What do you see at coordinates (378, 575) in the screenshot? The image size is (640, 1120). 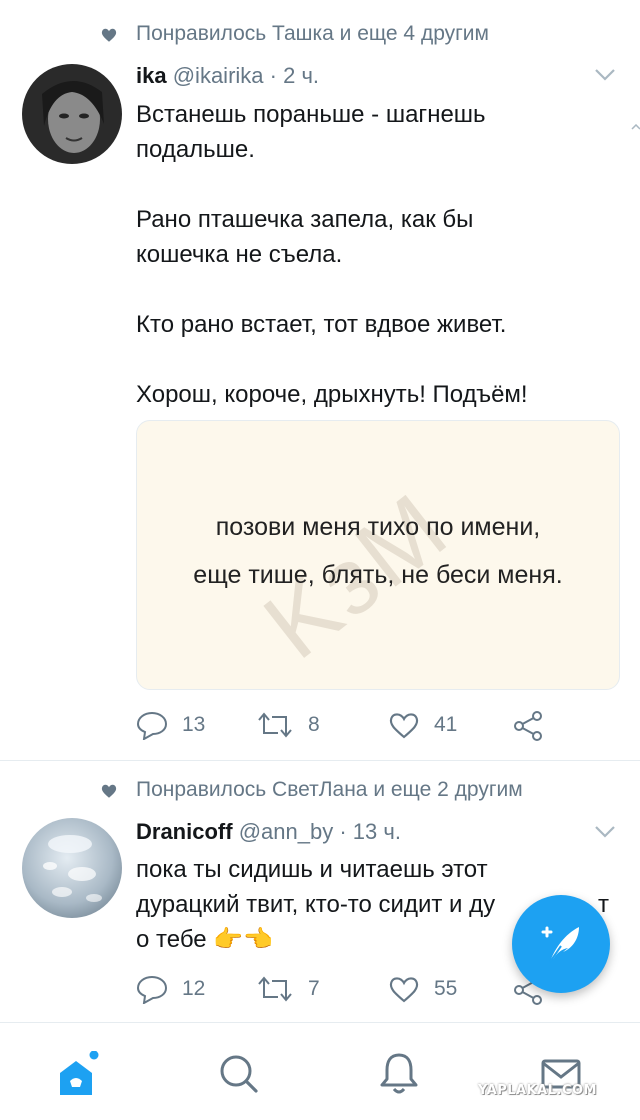 I see `image-text-line: еще тише, блять, не беси меня.` at bounding box center [378, 575].